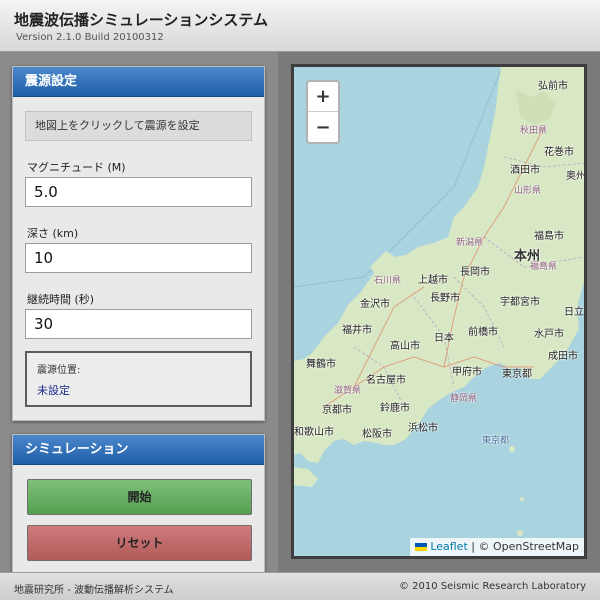  What do you see at coordinates (559, 152) in the screenshot?
I see `map-label-hanamaki: 花巻市` at bounding box center [559, 152].